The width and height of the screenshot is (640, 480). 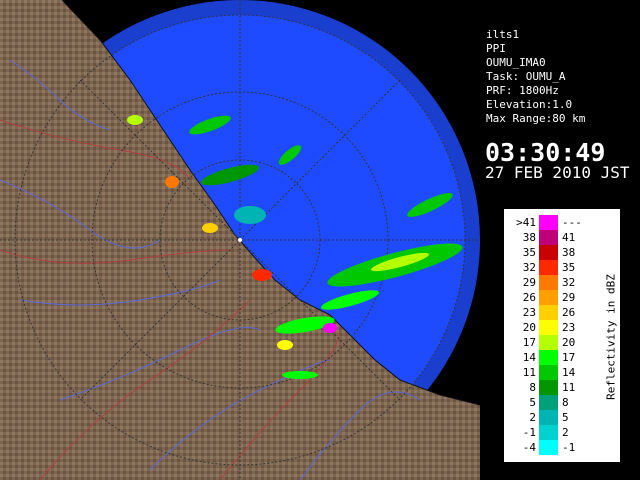 I want to click on legend-lower-bound: 8, so click(x=532, y=387).